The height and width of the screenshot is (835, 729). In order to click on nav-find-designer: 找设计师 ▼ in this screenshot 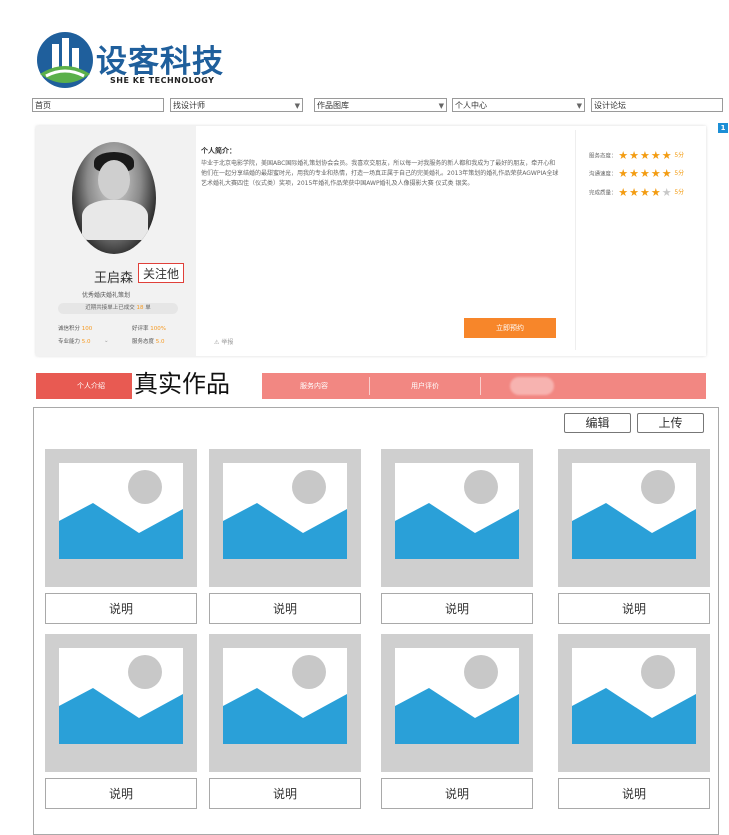, I will do `click(236, 105)`.